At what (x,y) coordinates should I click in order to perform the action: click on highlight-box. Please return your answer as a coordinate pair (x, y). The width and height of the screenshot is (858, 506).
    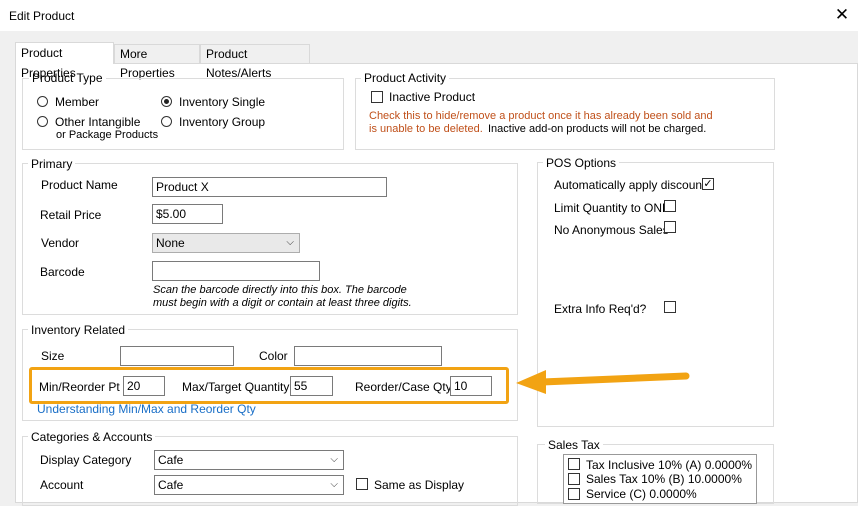
    Looking at the image, I should click on (269, 385).